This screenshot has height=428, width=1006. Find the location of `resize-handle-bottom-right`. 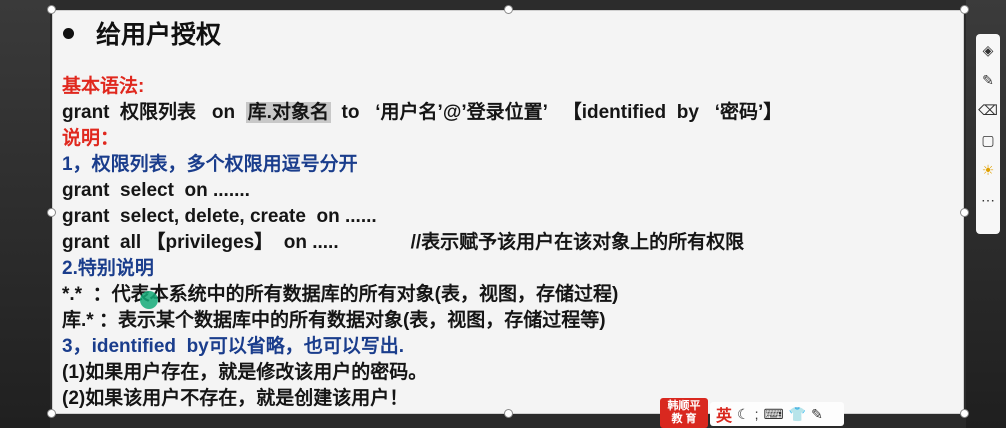

resize-handle-bottom-right is located at coordinates (964, 413).